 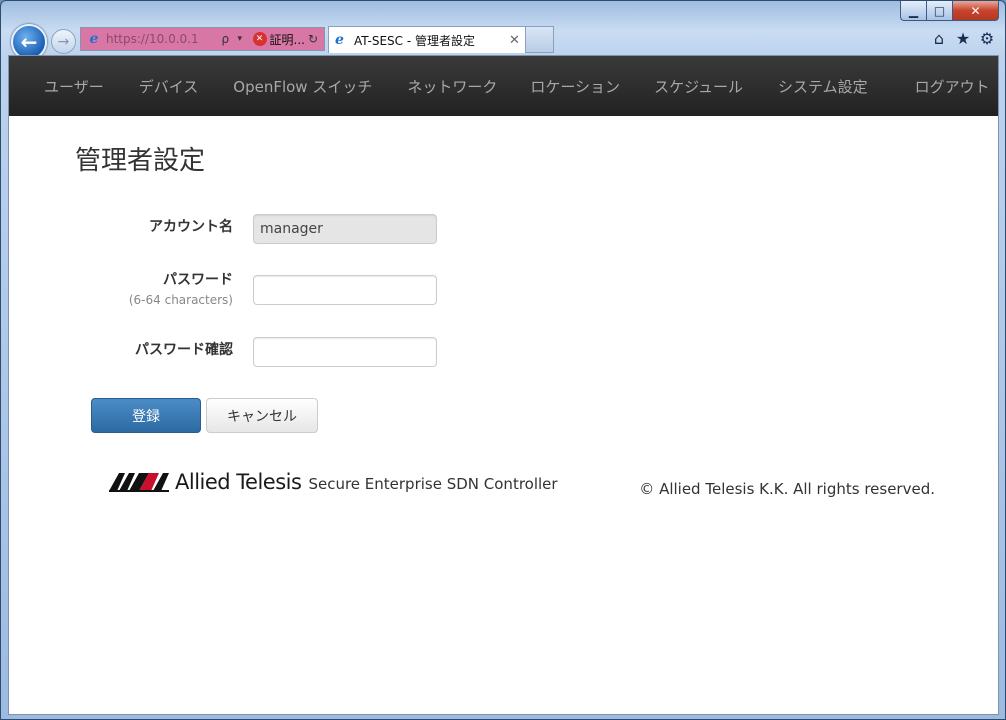 I want to click on nav-item-location: ロケーション, so click(x=575, y=86).